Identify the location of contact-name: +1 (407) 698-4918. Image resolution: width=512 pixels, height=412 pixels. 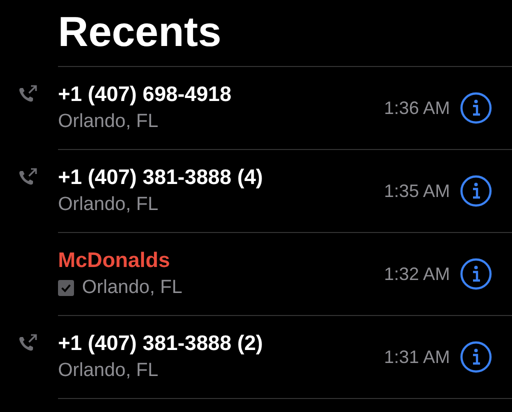
(145, 95).